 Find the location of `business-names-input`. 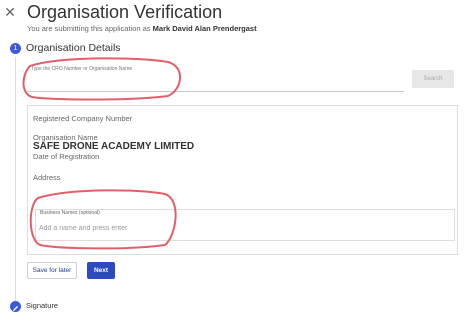

business-names-input is located at coordinates (189, 228).